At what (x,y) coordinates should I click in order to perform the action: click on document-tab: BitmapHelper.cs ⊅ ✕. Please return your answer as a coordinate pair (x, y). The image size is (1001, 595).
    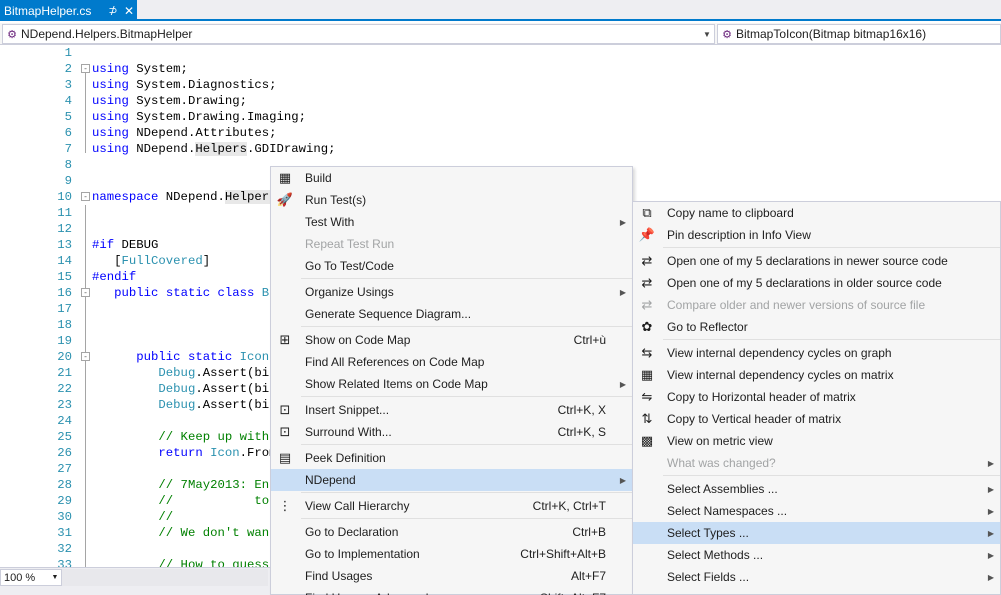
    Looking at the image, I should click on (68, 10).